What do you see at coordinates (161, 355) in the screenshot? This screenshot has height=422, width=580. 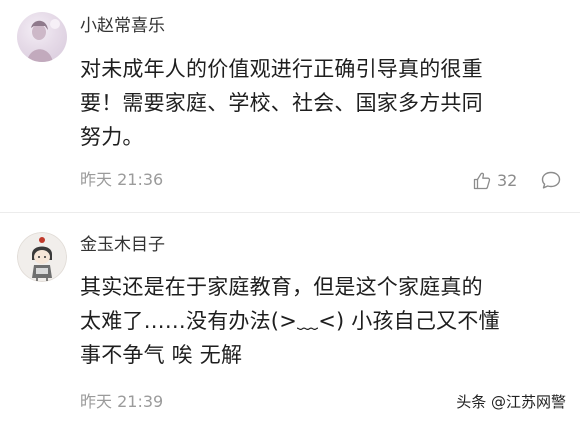 I see `comment-line: 事不争气 唉 无解` at bounding box center [161, 355].